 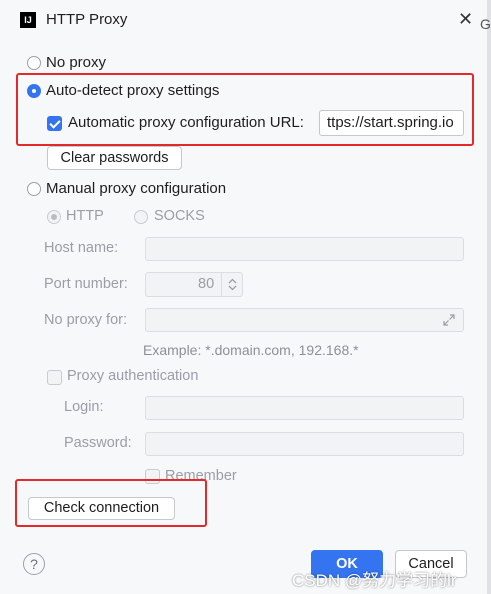 What do you see at coordinates (85, 320) in the screenshot?
I see `no-proxy-for-label: No proxy for:` at bounding box center [85, 320].